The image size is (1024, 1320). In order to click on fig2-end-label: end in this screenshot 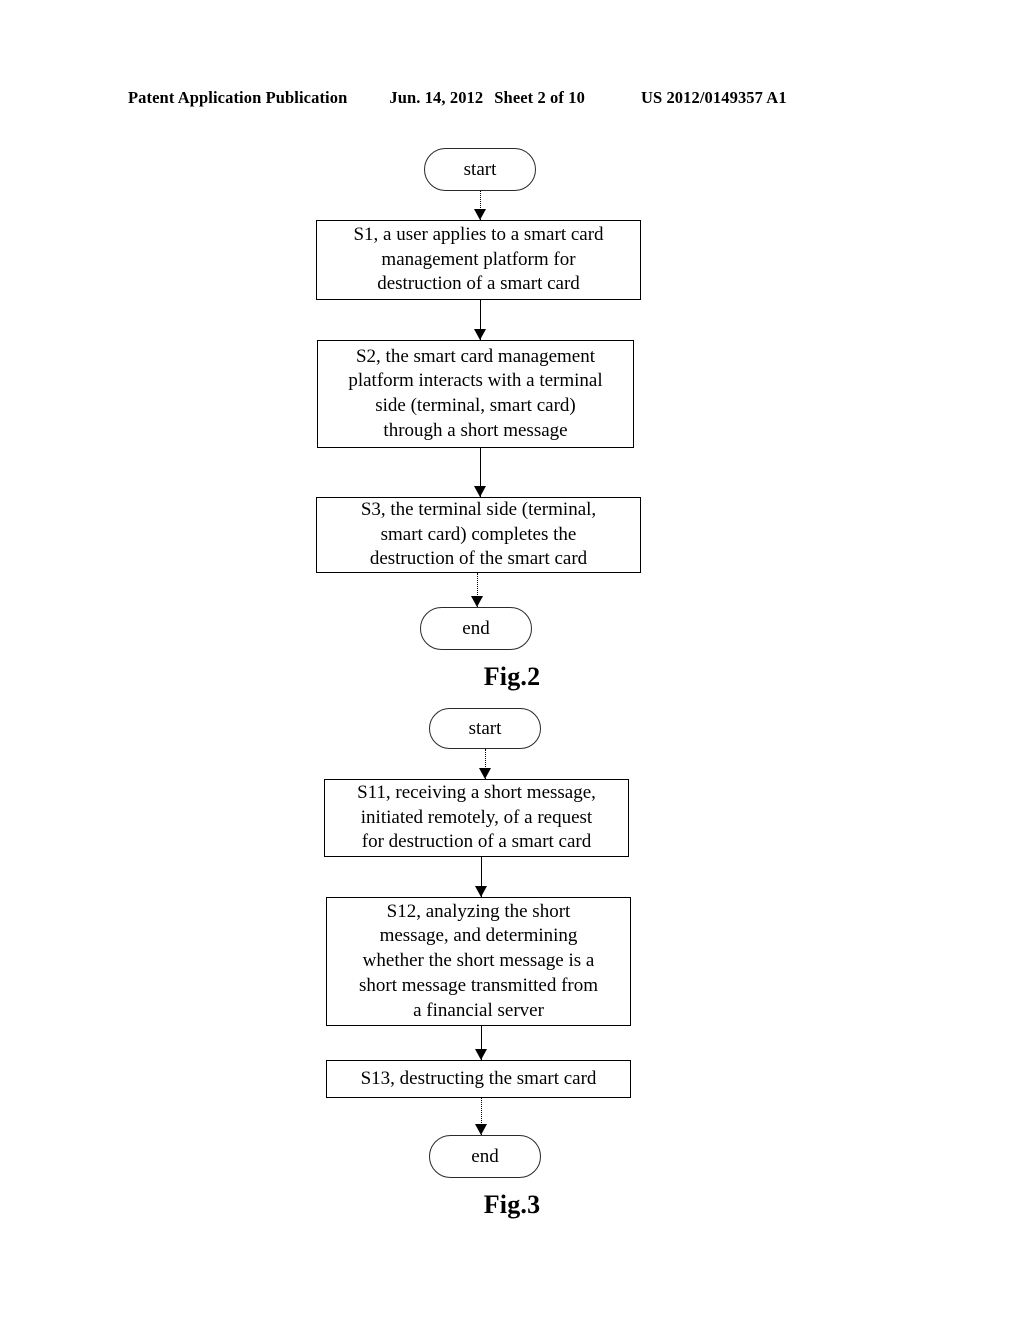, I will do `click(476, 628)`.